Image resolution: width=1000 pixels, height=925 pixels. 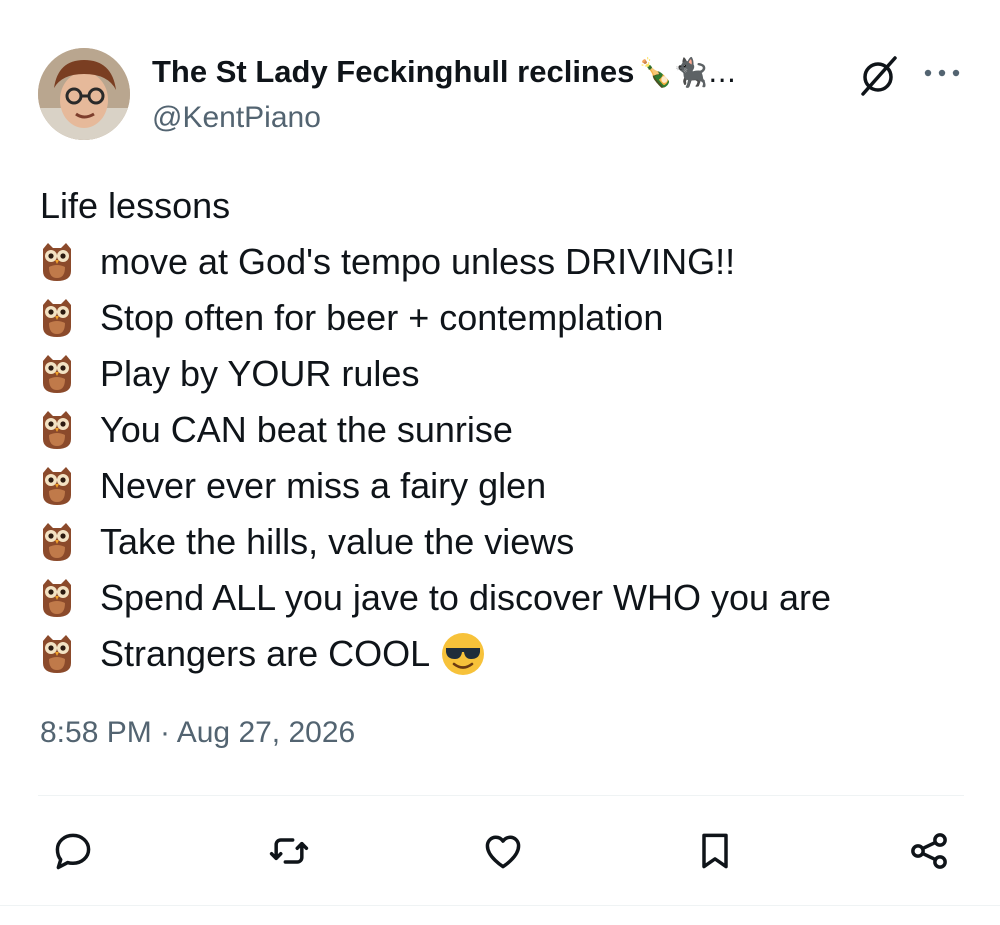 I want to click on action-bar, so click(x=500, y=852).